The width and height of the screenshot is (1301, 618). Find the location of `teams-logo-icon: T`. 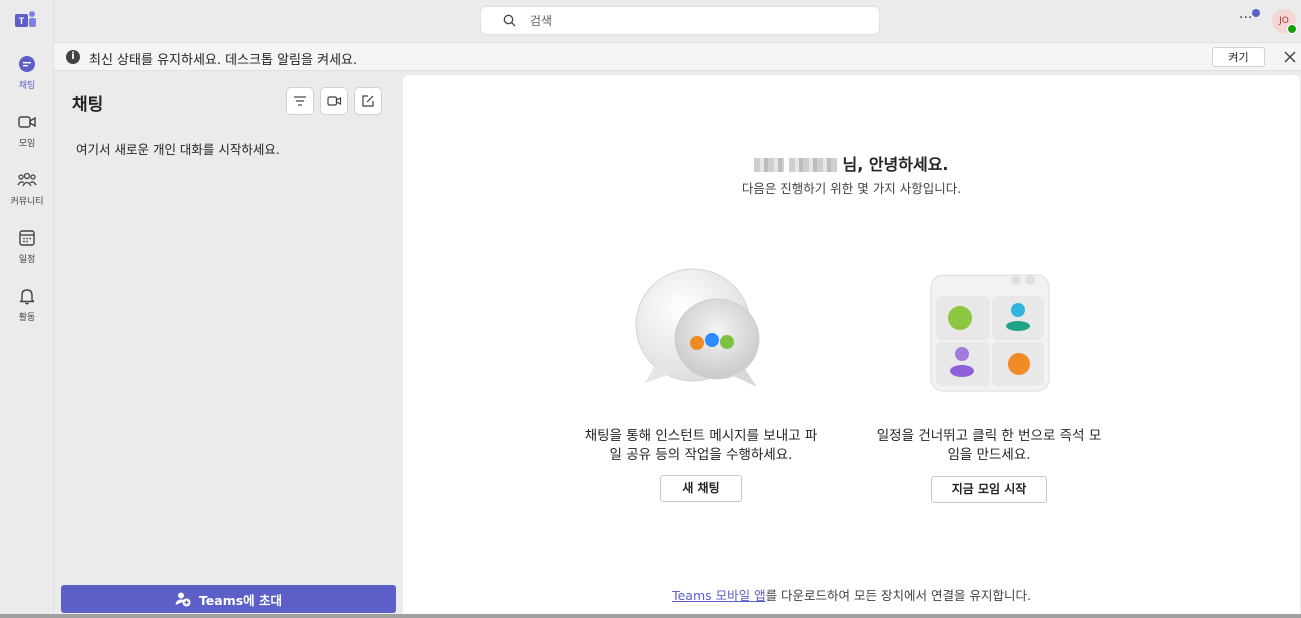

teams-logo-icon: T is located at coordinates (26, 20).